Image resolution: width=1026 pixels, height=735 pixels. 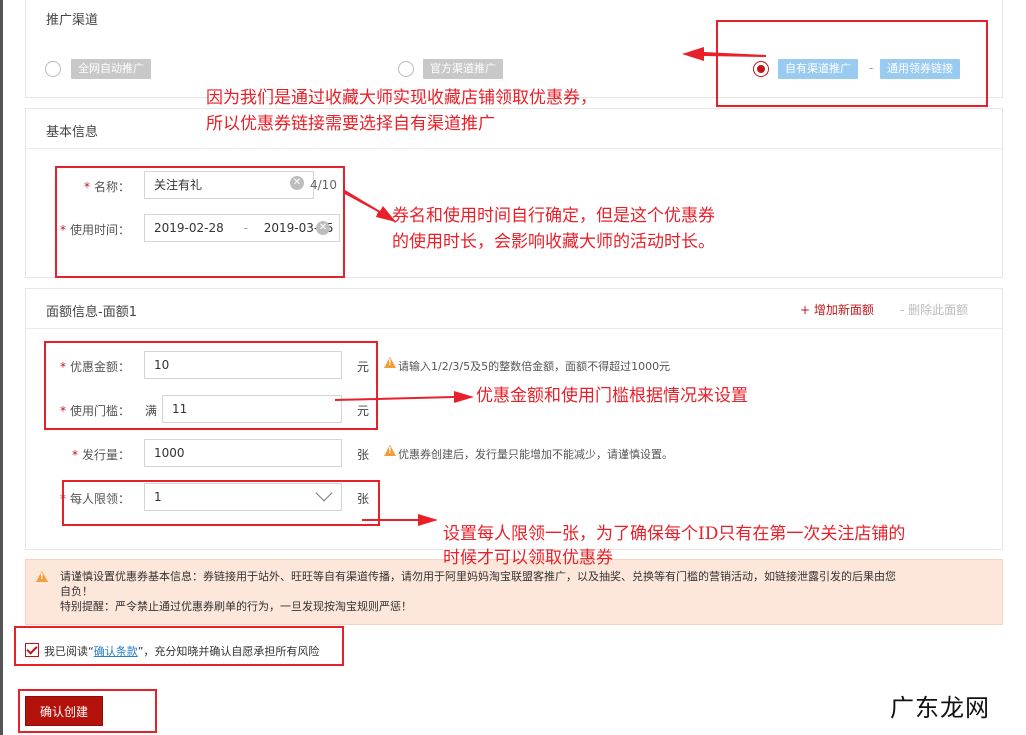 I want to click on arrow-amount, so click(x=404, y=397).